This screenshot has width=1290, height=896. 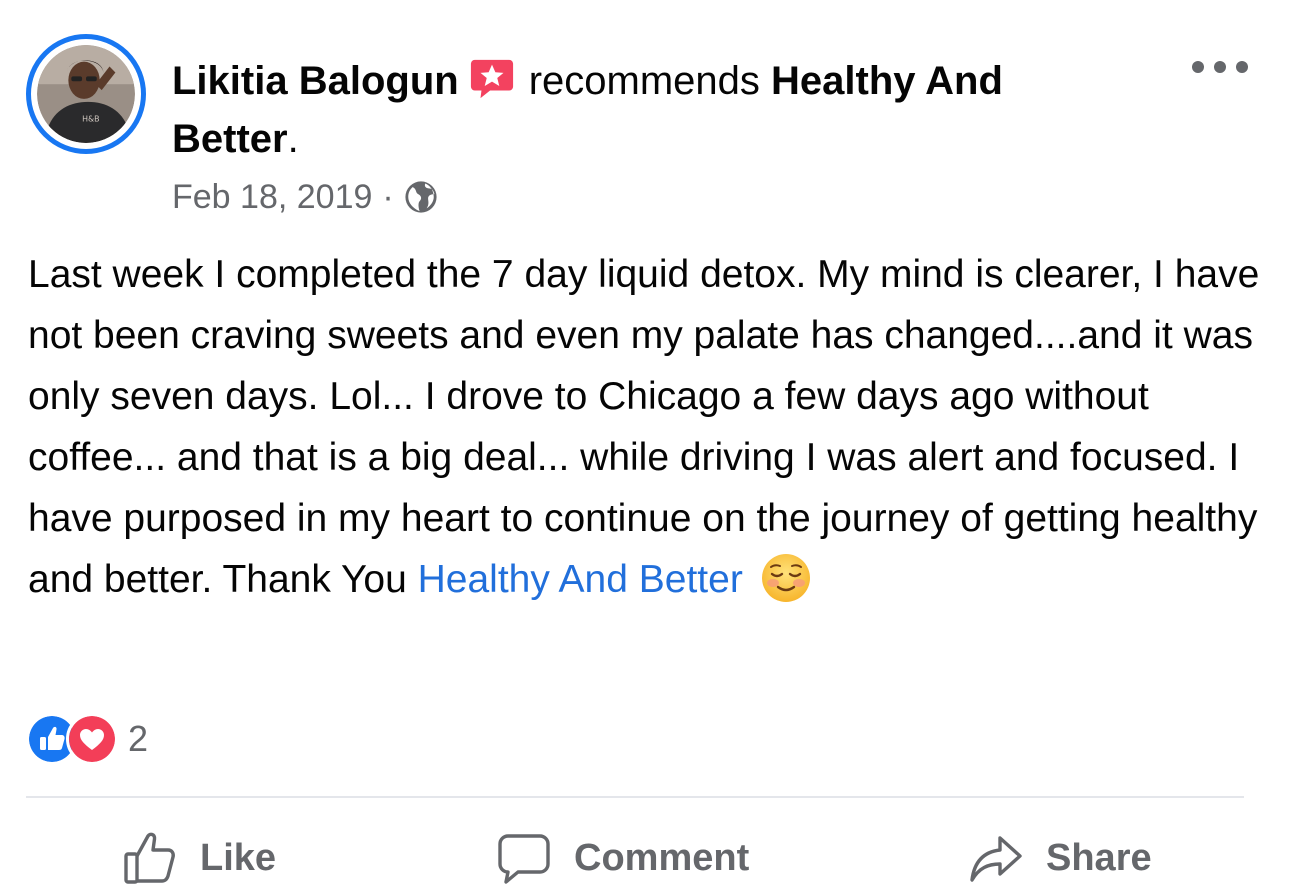 What do you see at coordinates (524, 859) in the screenshot?
I see `comment-bubble-icon` at bounding box center [524, 859].